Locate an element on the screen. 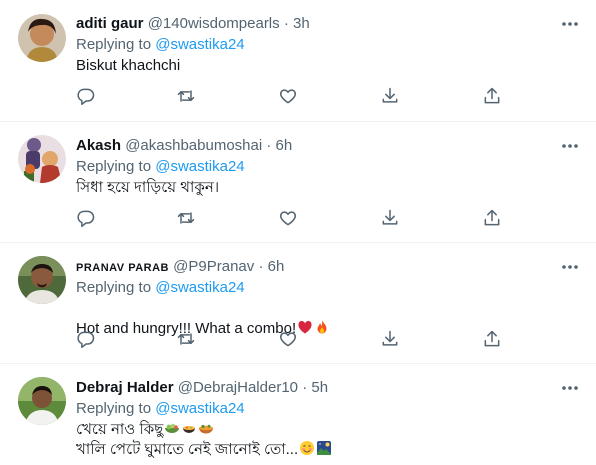  tweet-text-line-1: খেয়ে নাও কিছু is located at coordinates (204, 430).